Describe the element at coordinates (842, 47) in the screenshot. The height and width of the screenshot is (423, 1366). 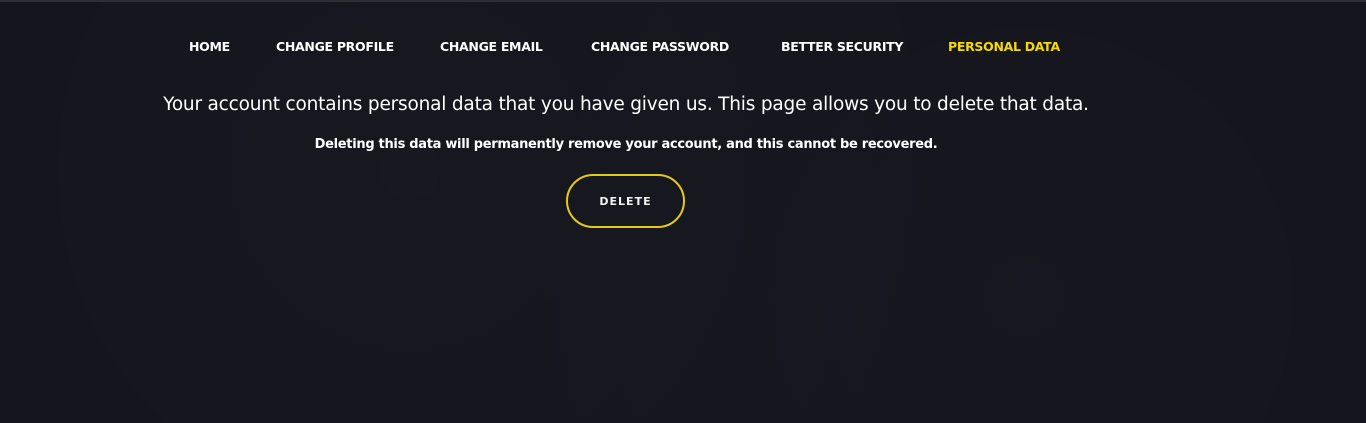
I see `nav-item-better-security: BETTER SECURITY` at that location.